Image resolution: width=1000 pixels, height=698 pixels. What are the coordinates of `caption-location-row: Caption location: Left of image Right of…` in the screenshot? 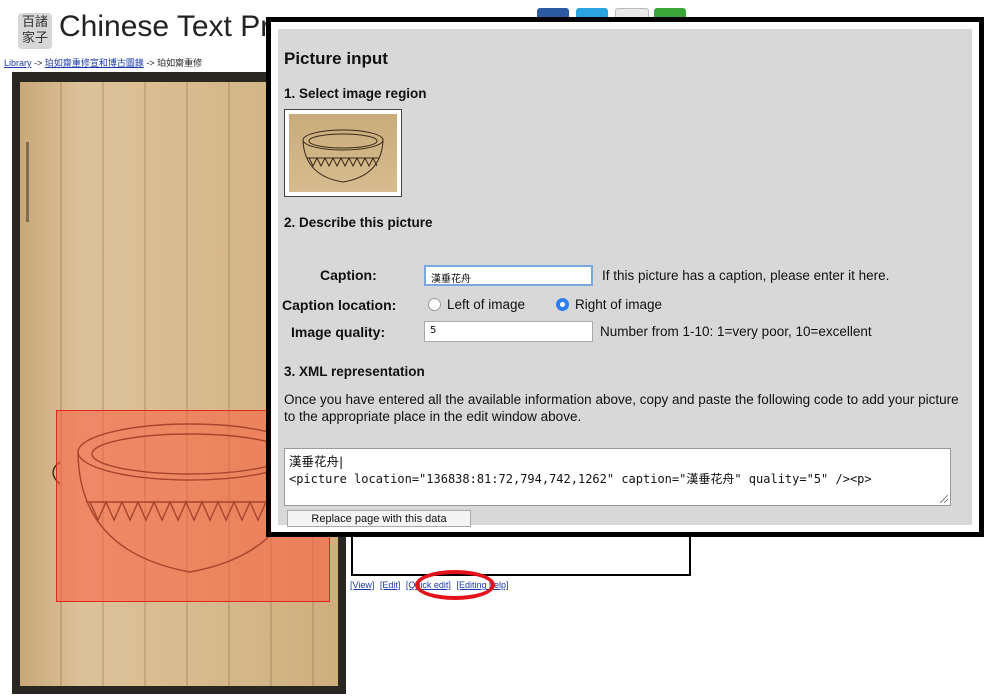 It's located at (625, 306).